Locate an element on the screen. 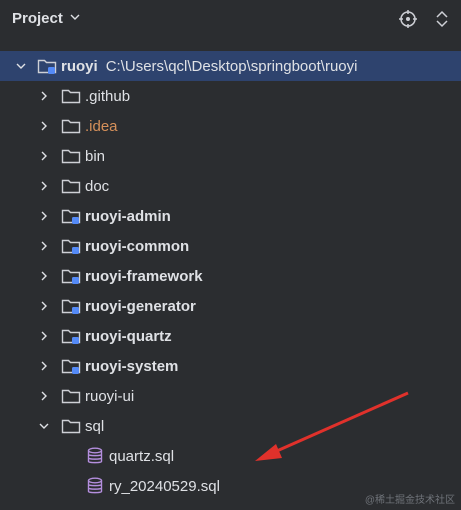  tree-item-label: quartz.sql is located at coordinates (142, 456).